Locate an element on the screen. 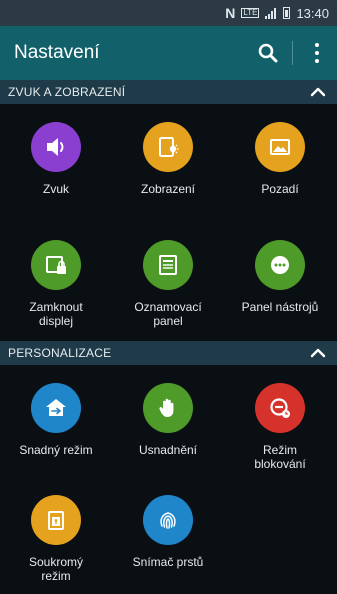  lock-screen-icon is located at coordinates (56, 265).